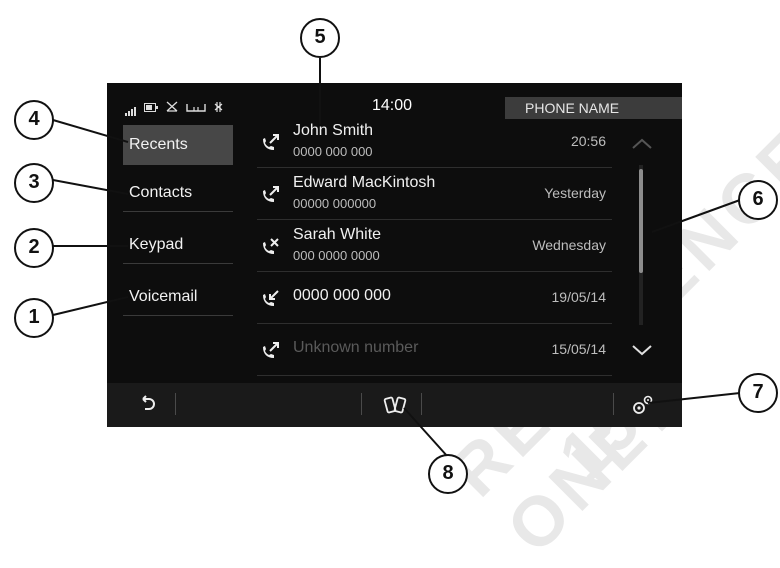 Image resolution: width=780 pixels, height=568 pixels. Describe the element at coordinates (34, 183) in the screenshot. I see `callout-3: 3` at that location.